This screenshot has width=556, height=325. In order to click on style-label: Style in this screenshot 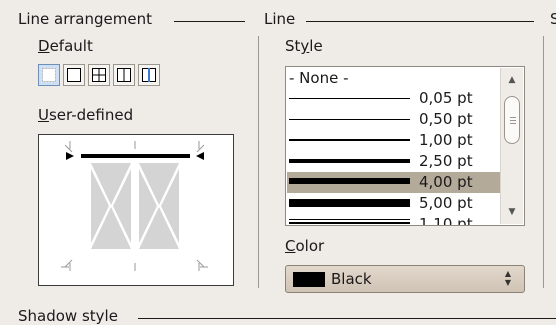, I will do `click(304, 46)`.